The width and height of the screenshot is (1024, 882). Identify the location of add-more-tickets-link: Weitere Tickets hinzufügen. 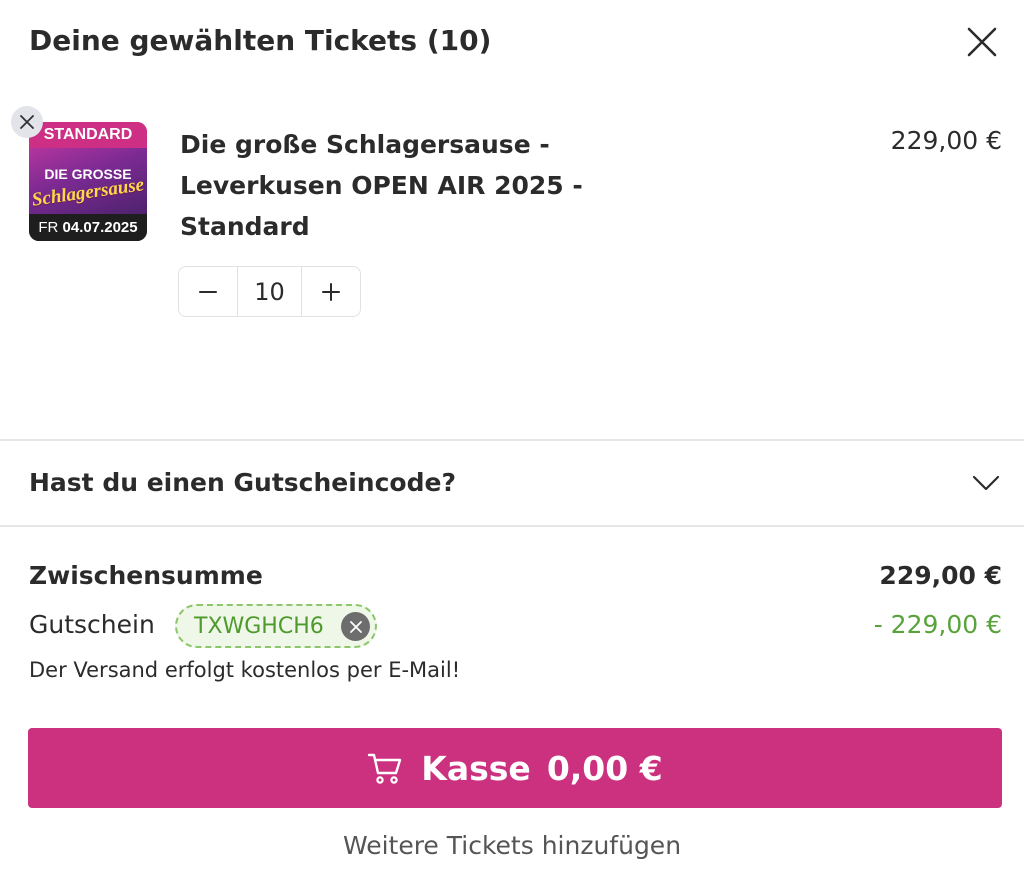
(512, 845).